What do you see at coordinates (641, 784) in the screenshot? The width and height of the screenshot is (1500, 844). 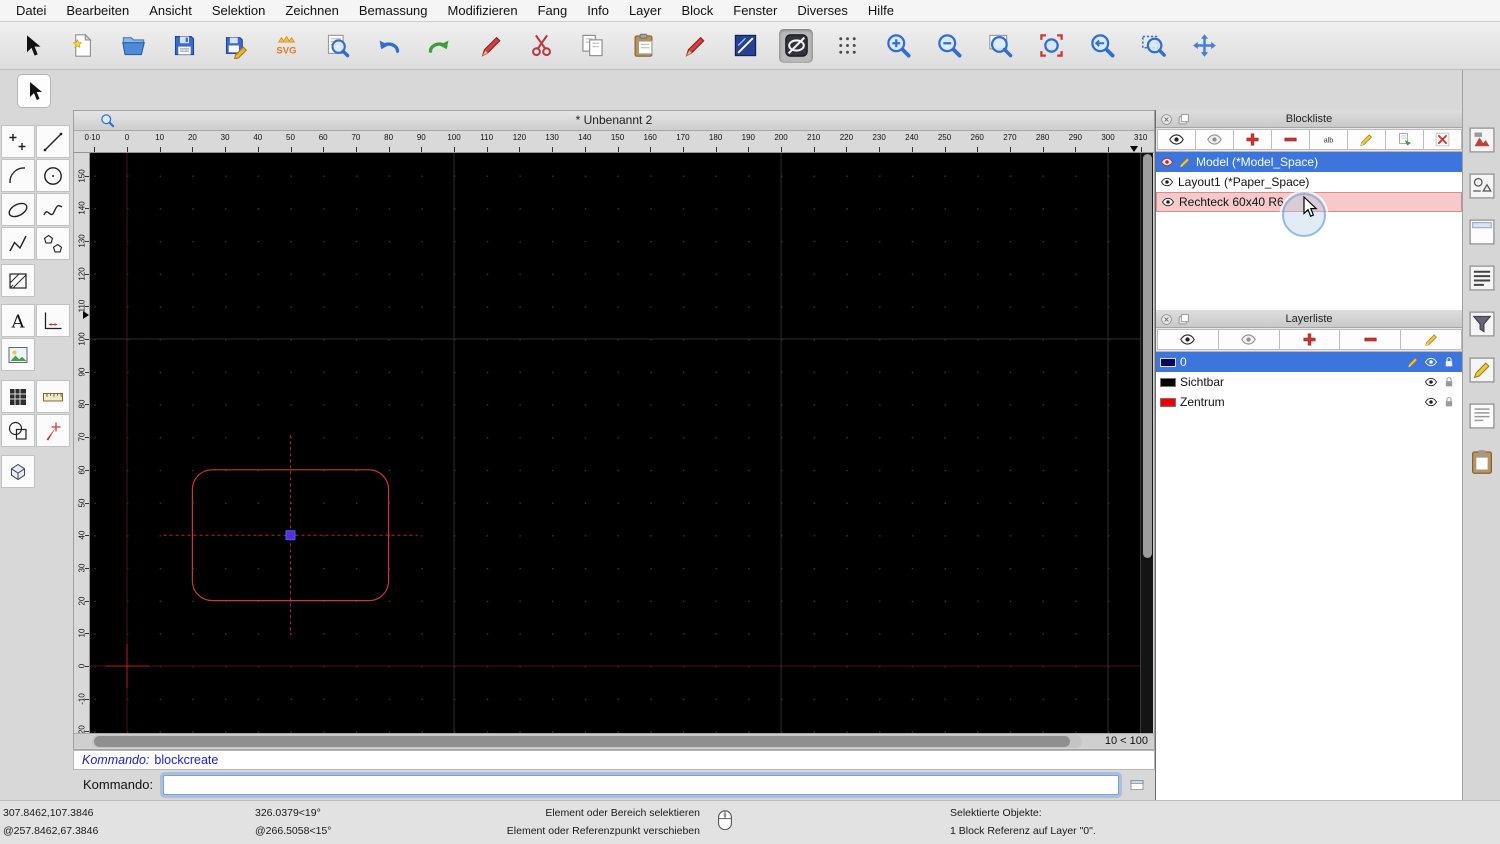 I see `command-input` at bounding box center [641, 784].